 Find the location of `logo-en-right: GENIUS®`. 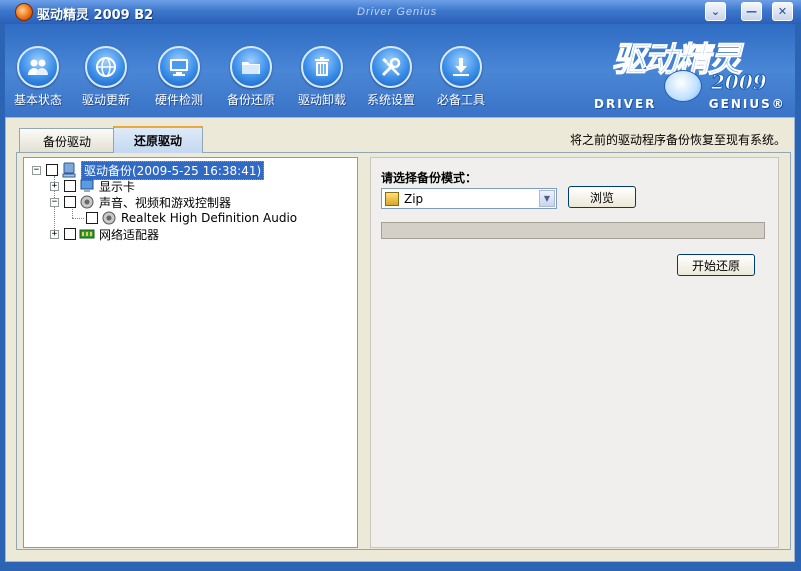

logo-en-right: GENIUS® is located at coordinates (747, 104).